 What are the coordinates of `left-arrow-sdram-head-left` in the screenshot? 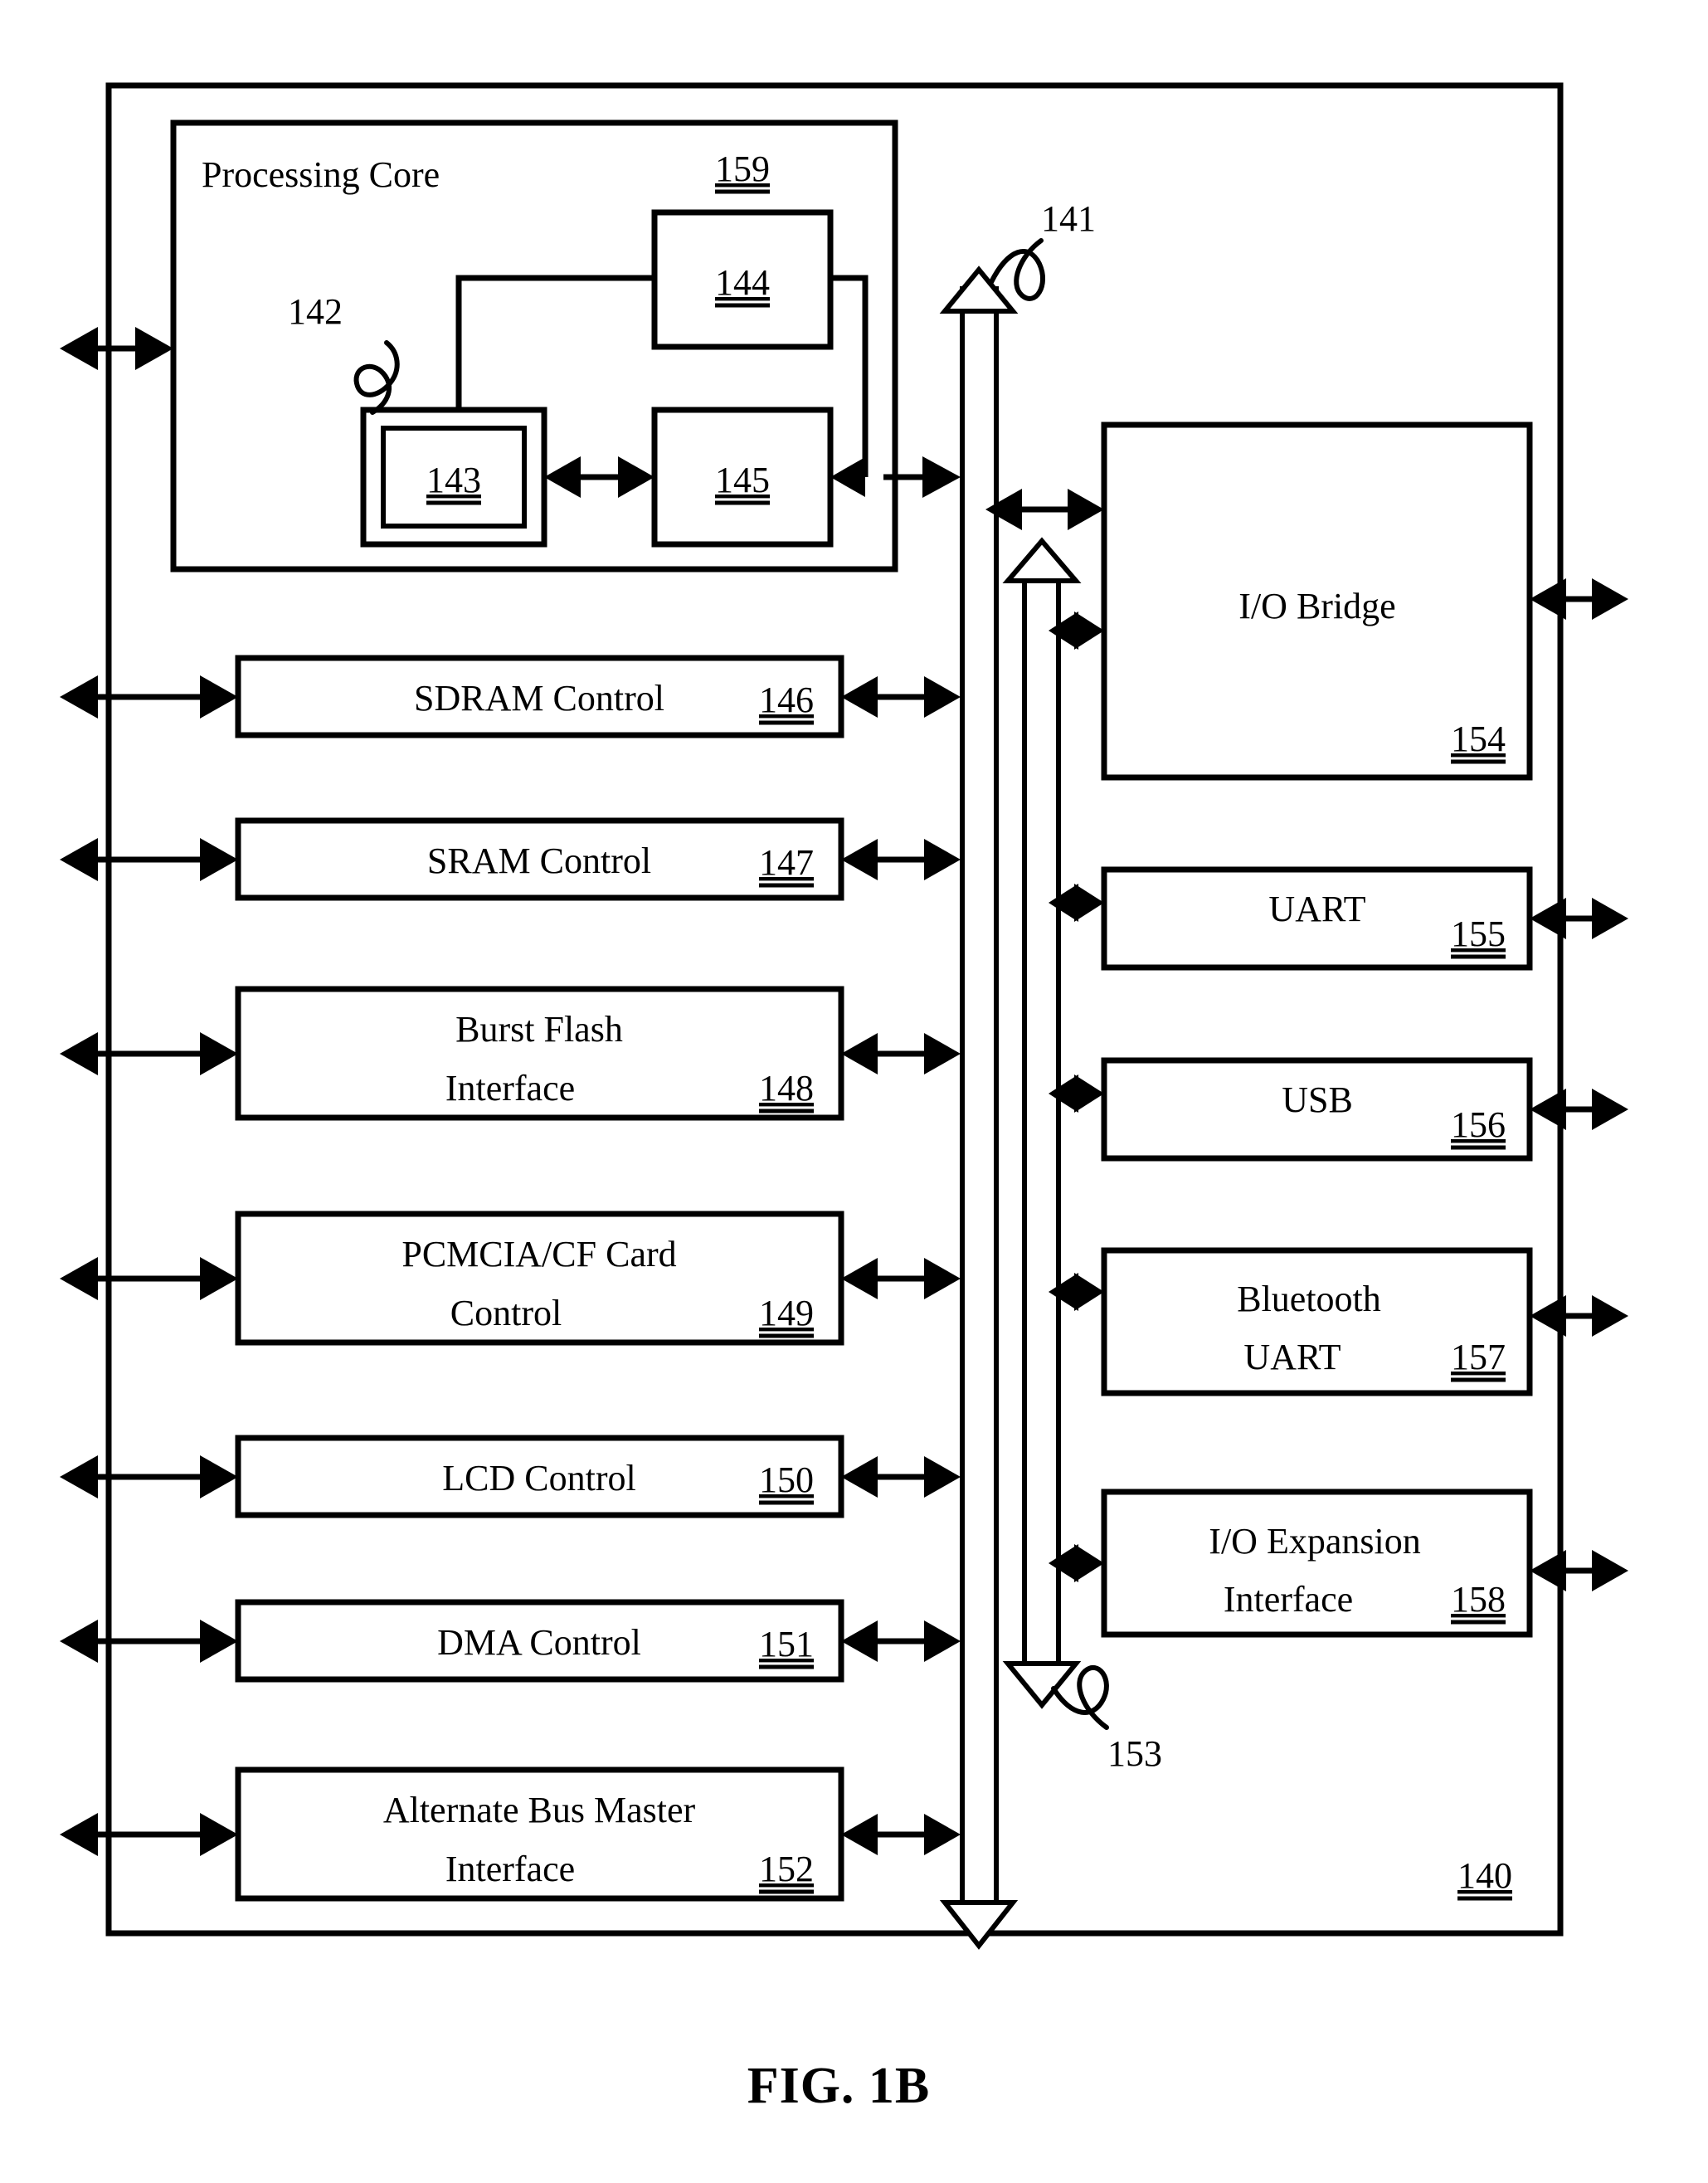 It's located at (79, 697).